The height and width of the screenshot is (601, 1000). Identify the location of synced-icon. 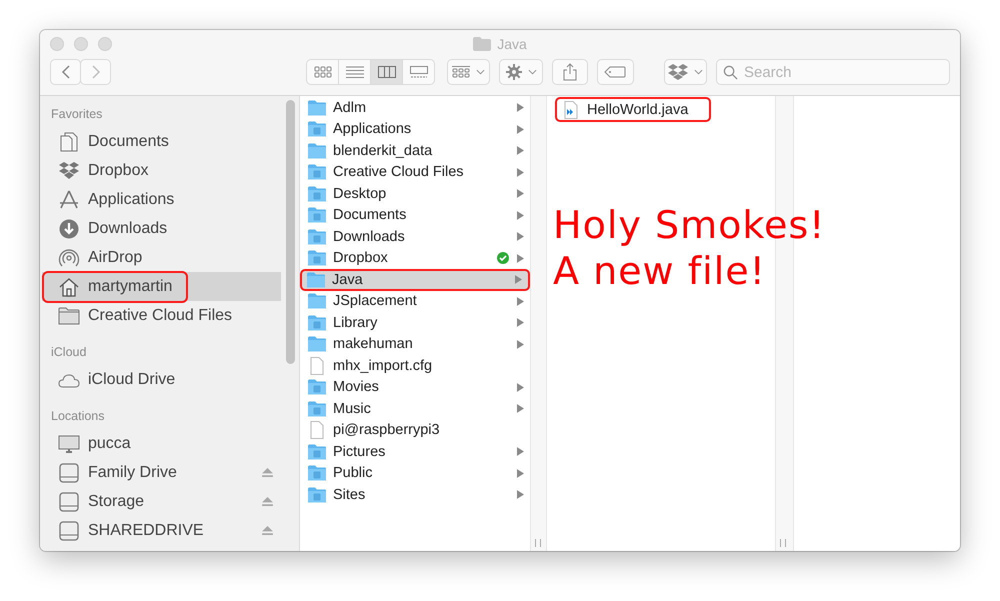
(503, 258).